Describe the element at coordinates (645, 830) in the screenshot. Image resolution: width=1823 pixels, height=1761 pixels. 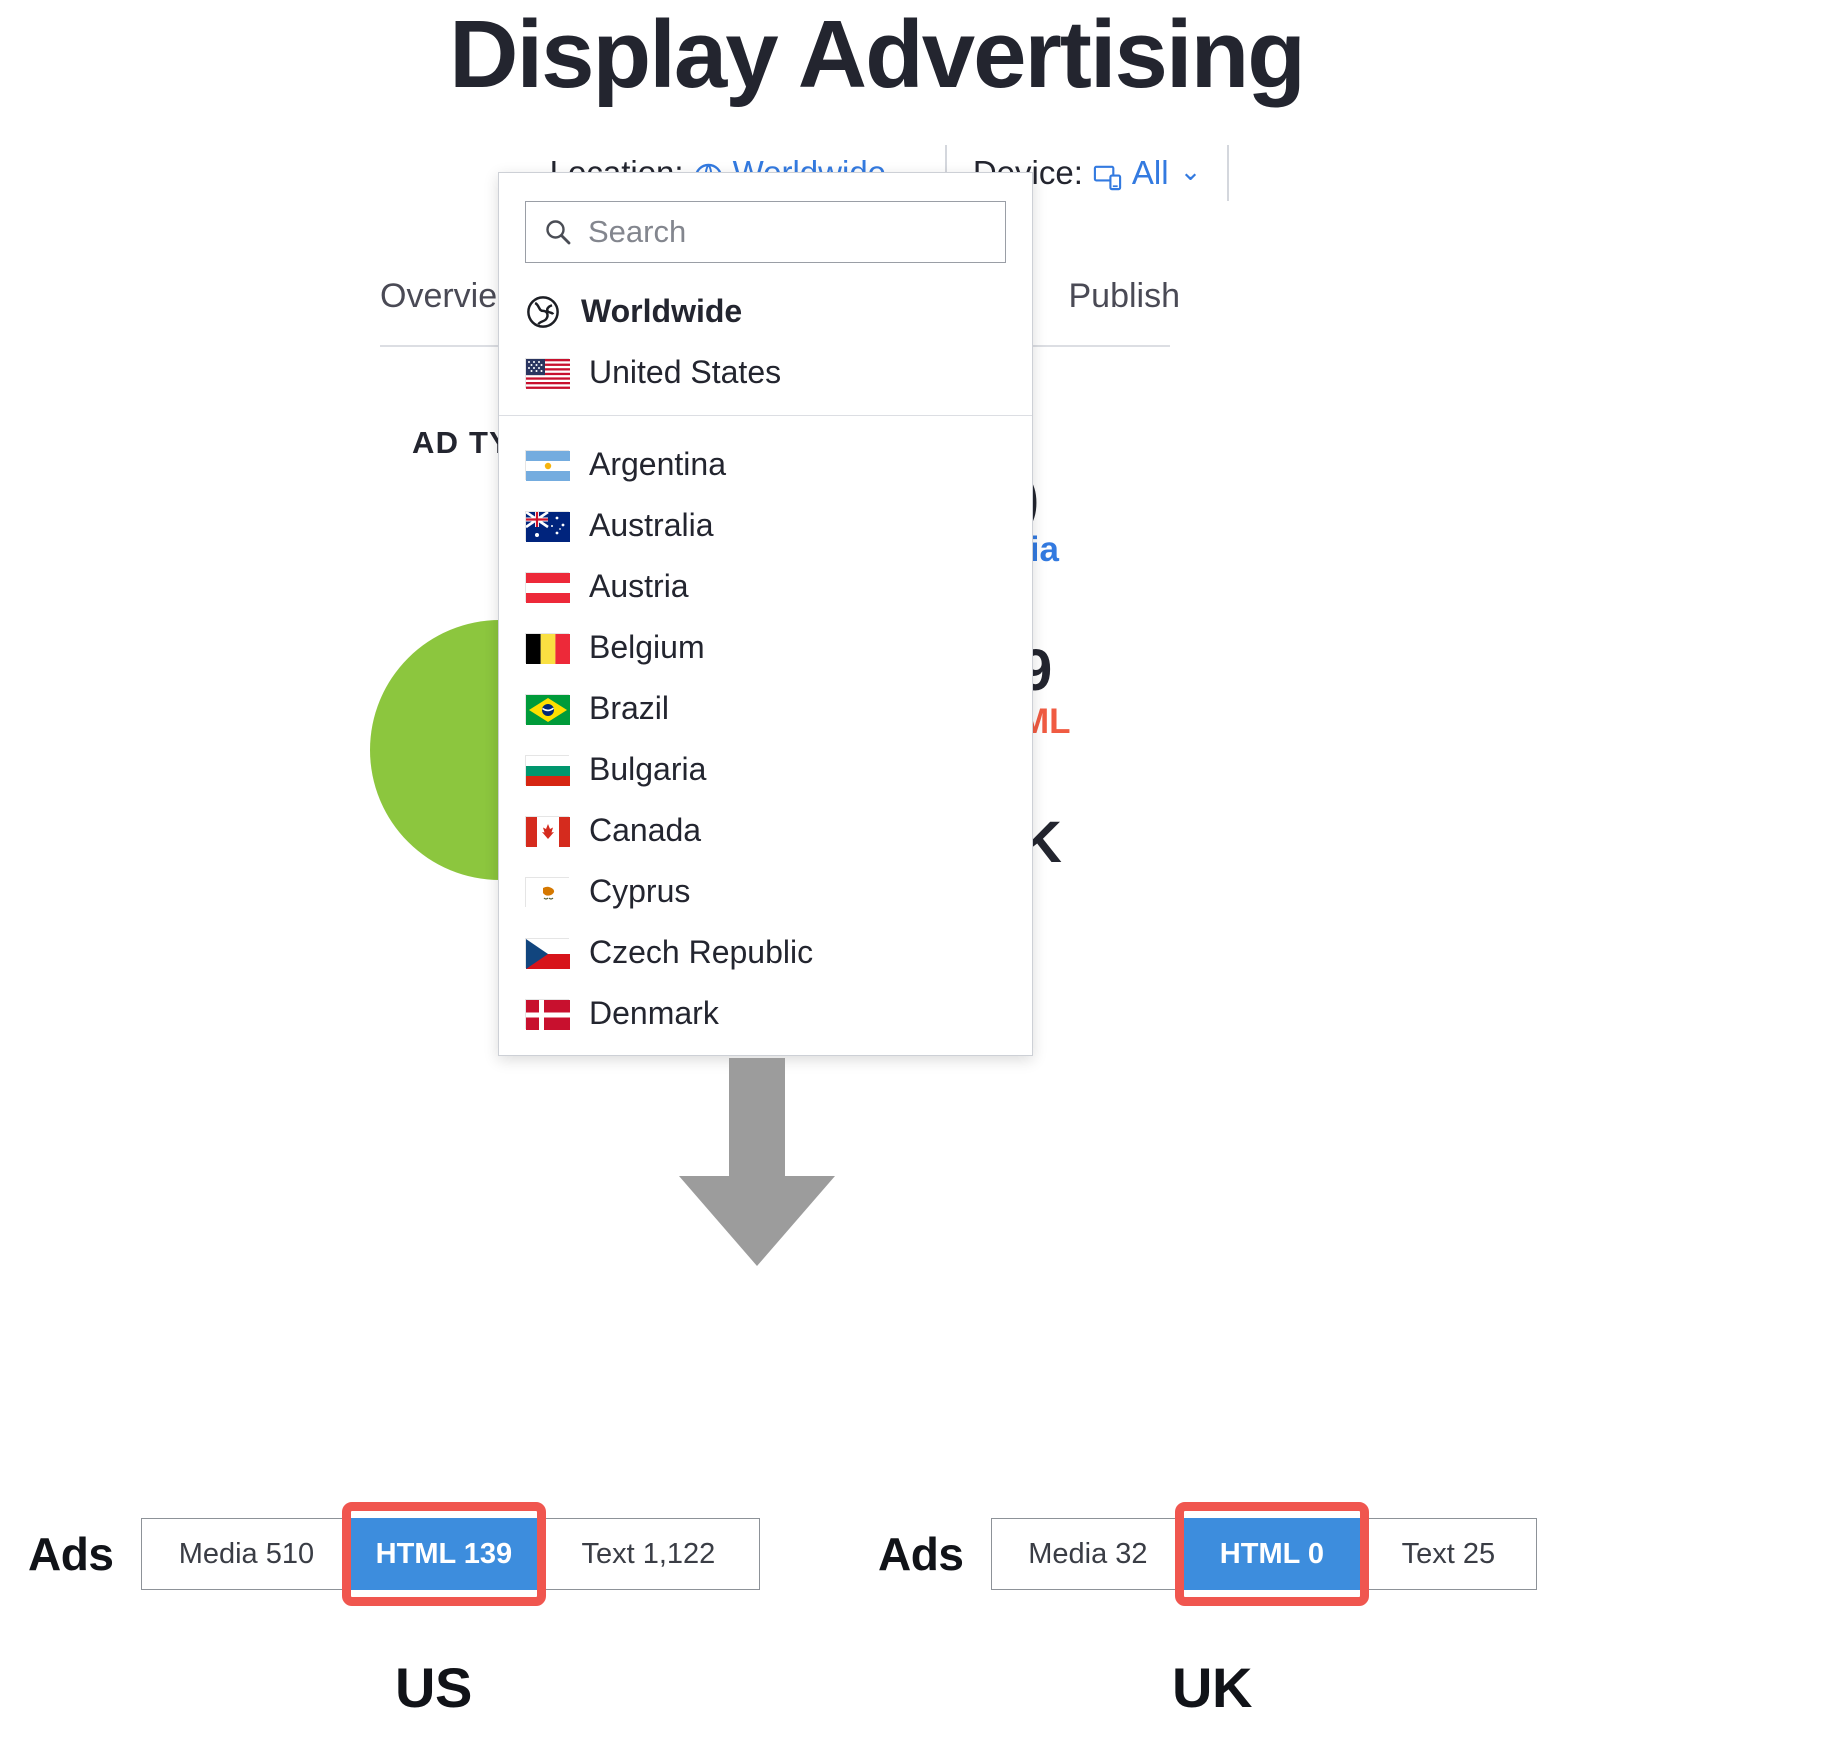
I see `dropdown-item-label: Canada` at that location.